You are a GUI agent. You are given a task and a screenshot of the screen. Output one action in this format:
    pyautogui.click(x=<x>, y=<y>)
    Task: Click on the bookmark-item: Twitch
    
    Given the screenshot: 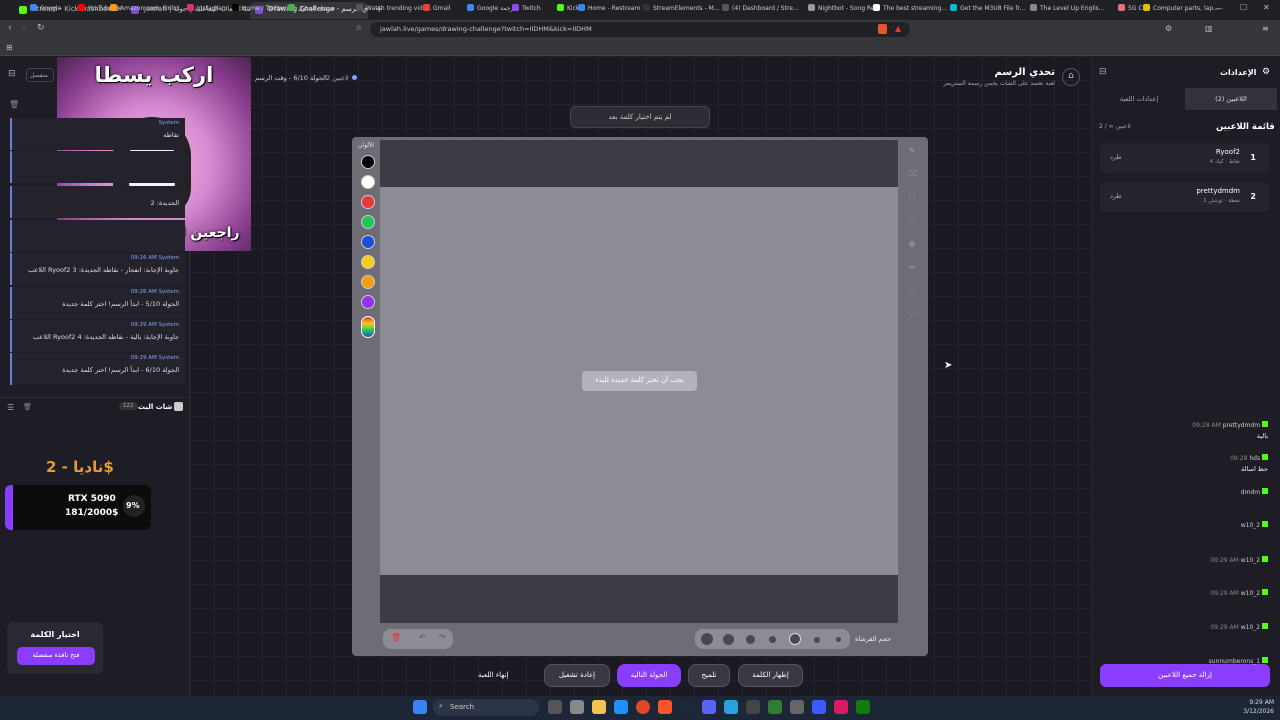 What is the action you would take?
    pyautogui.click(x=526, y=8)
    